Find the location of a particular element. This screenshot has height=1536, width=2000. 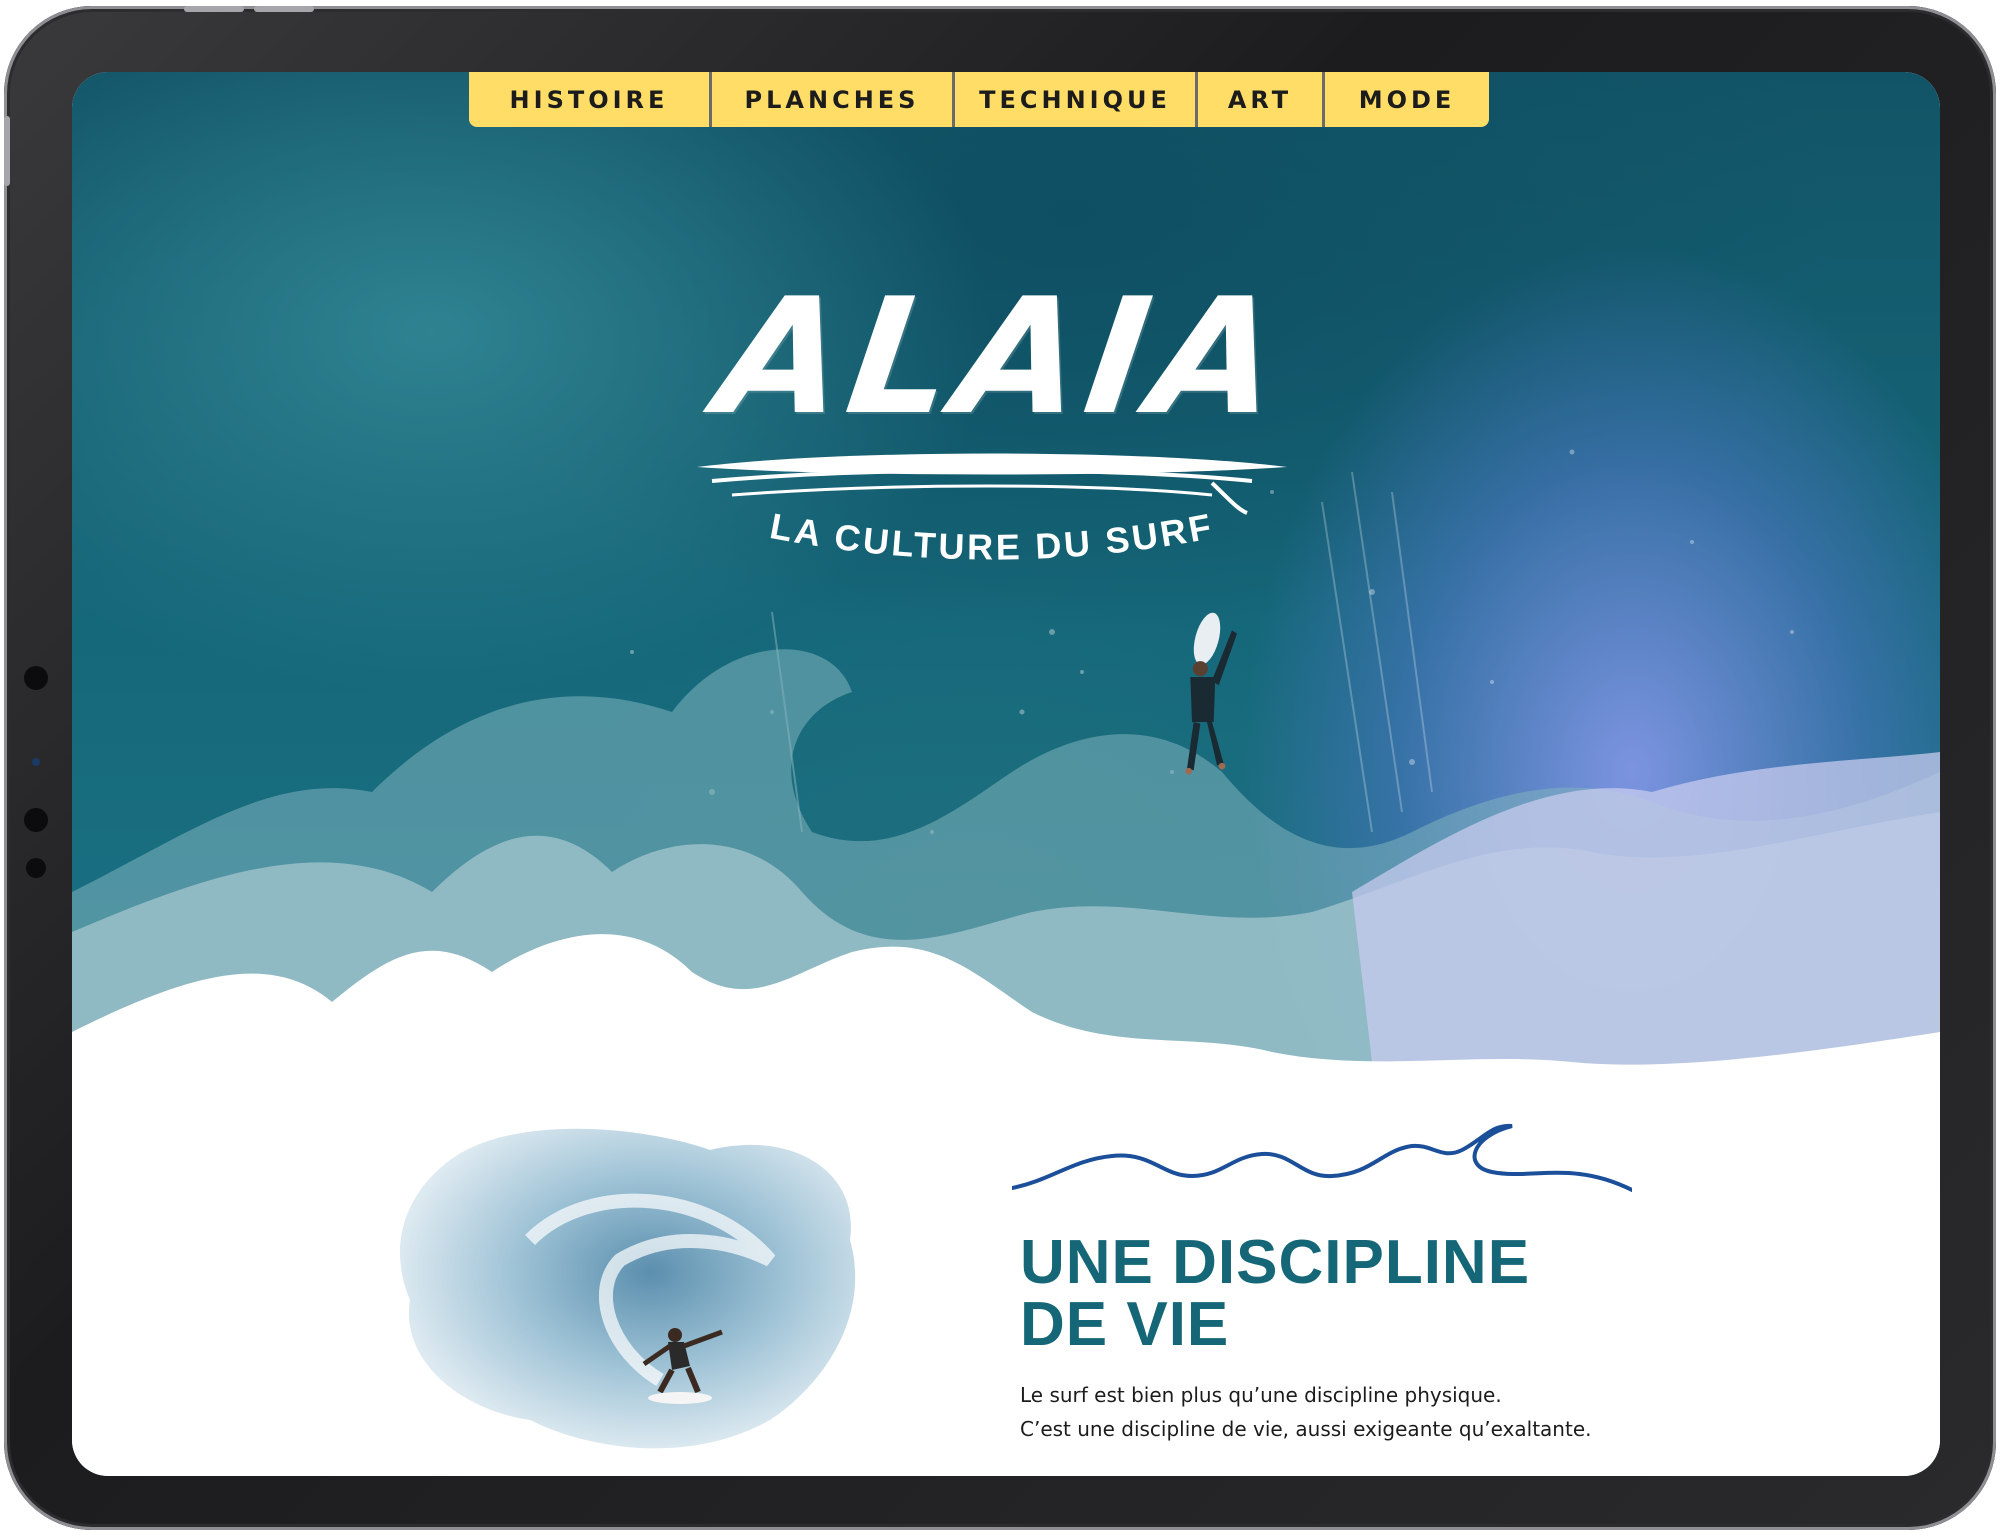

section-title-line1: UNE DISCIPLINE is located at coordinates (1275, 1262).